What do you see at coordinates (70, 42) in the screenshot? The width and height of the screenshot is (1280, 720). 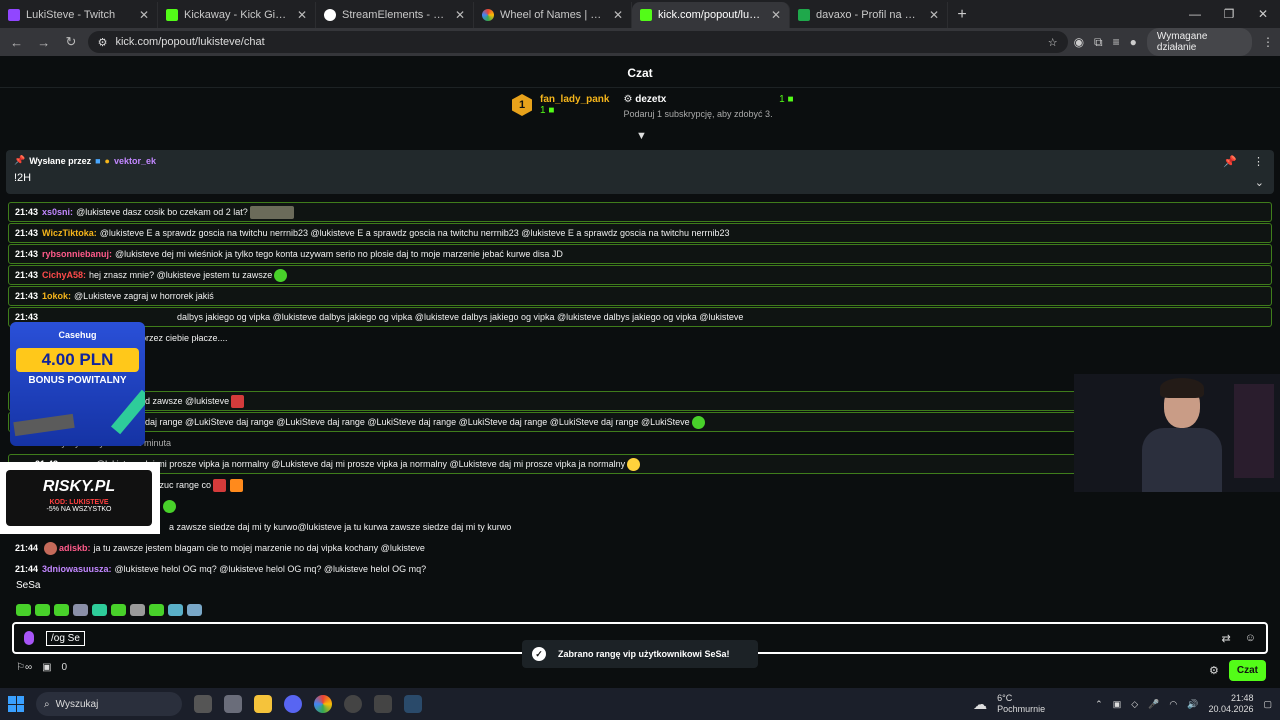 I see `reload-icon: ↻` at bounding box center [70, 42].